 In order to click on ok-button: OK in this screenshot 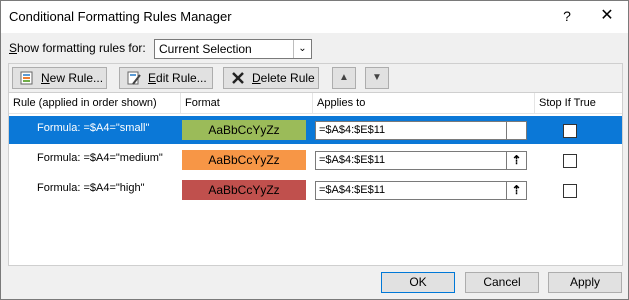, I will do `click(418, 282)`.